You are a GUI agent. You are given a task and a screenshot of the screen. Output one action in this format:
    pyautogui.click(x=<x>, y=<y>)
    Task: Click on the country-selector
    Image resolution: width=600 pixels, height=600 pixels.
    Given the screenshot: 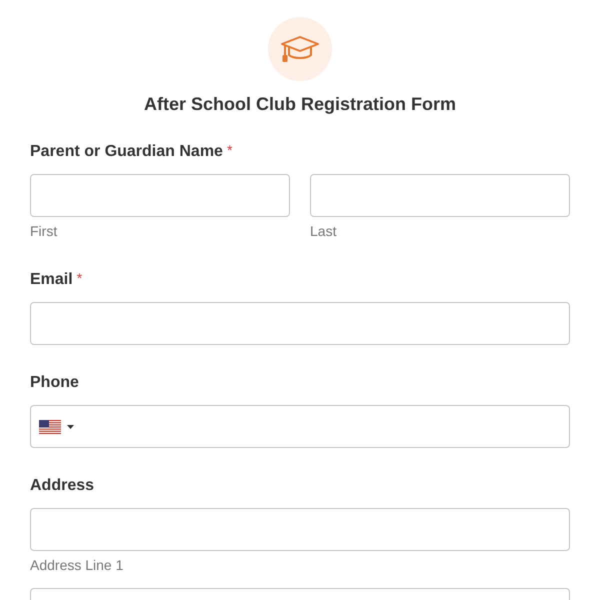 What is the action you would take?
    pyautogui.click(x=56, y=427)
    